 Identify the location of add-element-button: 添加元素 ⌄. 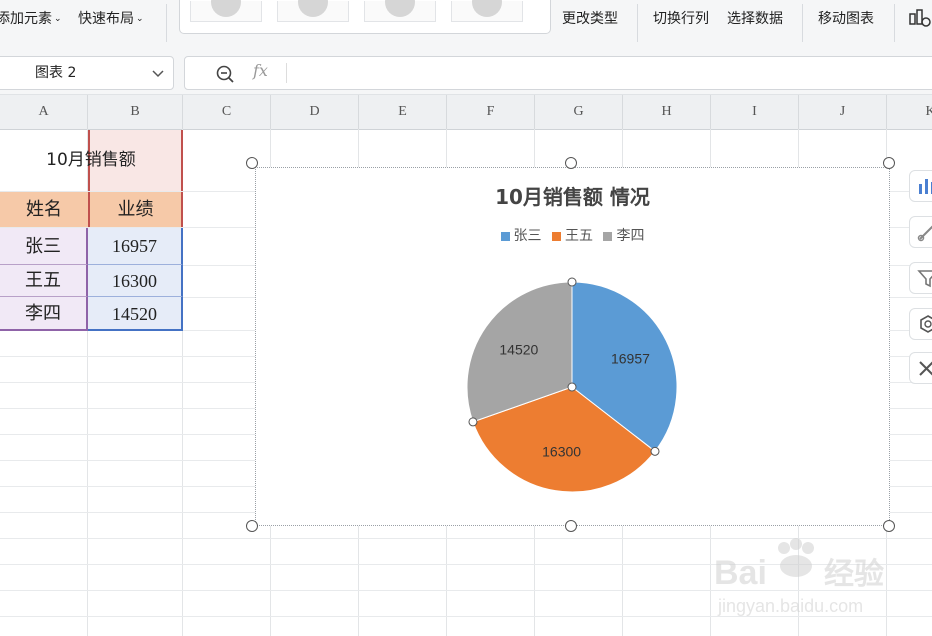
(31, 19).